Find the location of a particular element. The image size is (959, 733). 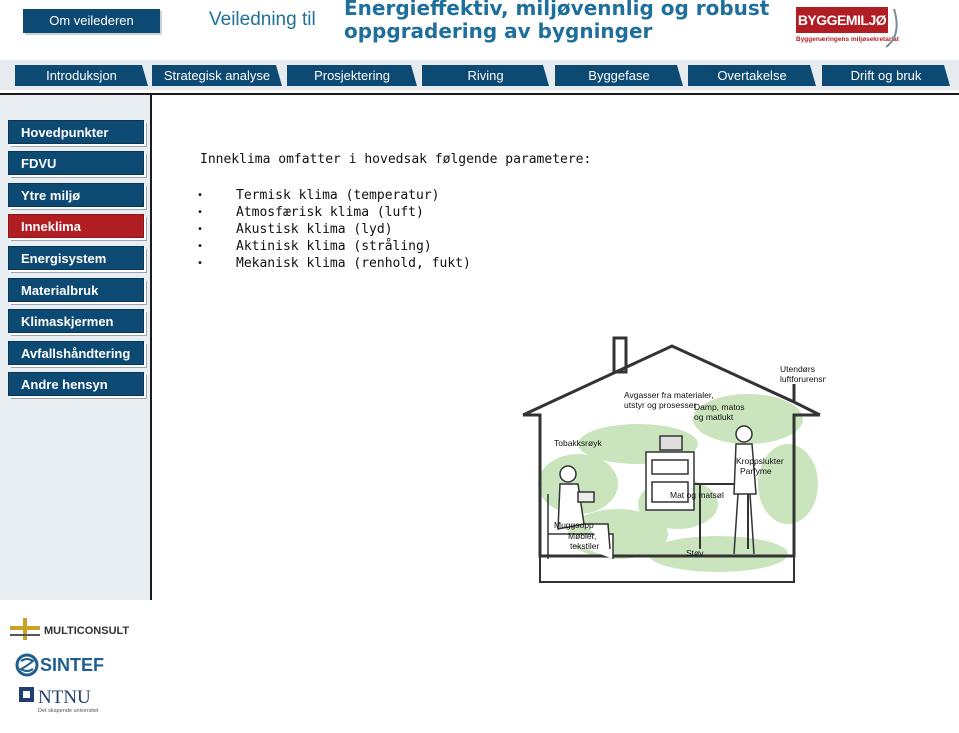

list-item: • Akustisk klima (lyd) is located at coordinates (334, 229).